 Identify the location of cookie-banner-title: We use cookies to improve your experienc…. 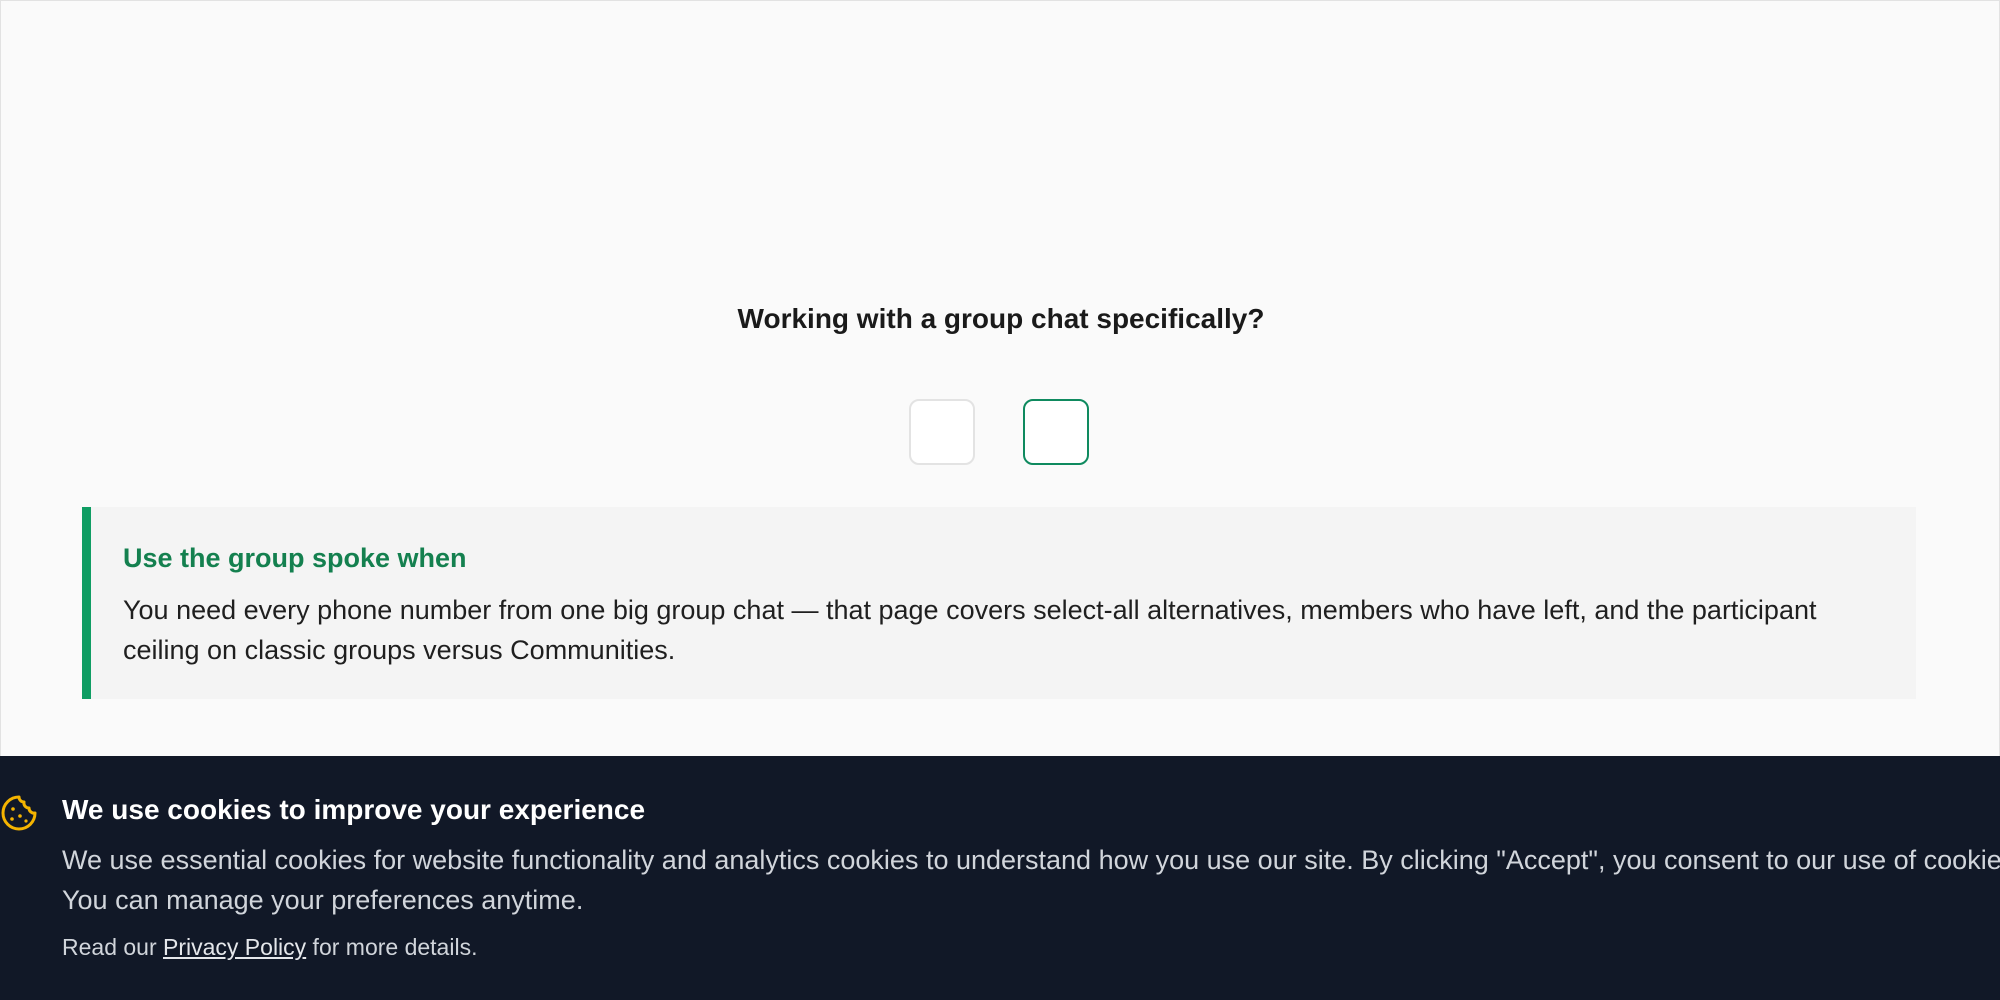
(354, 809).